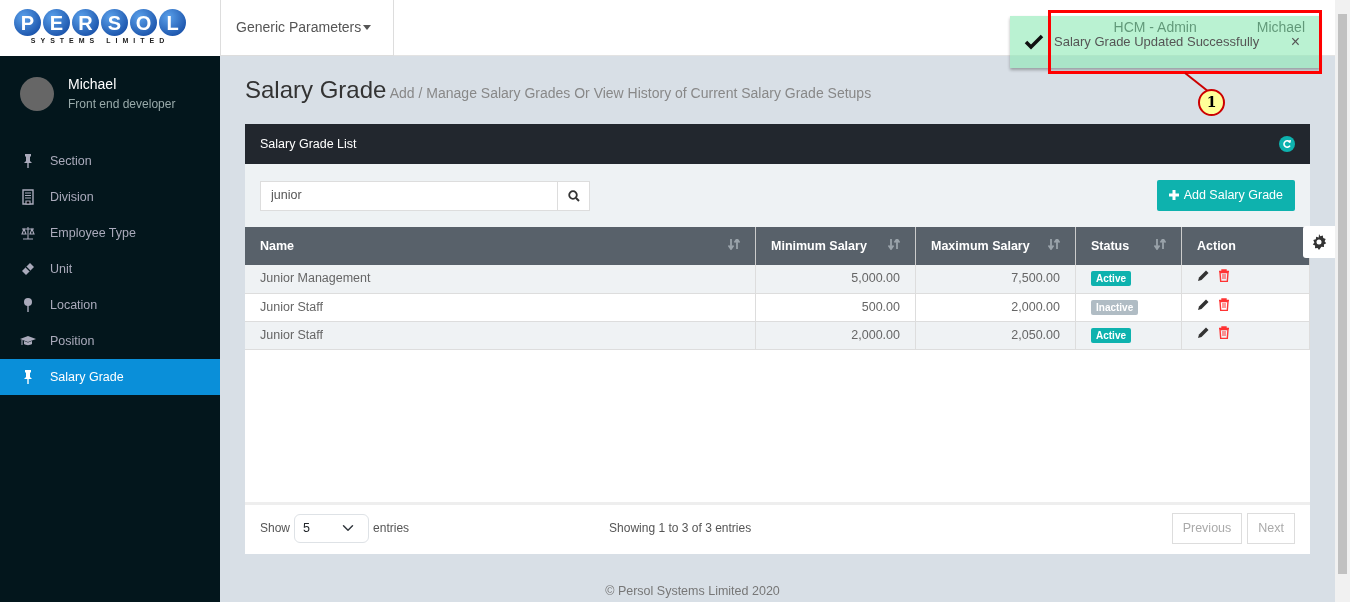 The image size is (1350, 602). I want to click on table-cell: 500.00, so click(835, 307).